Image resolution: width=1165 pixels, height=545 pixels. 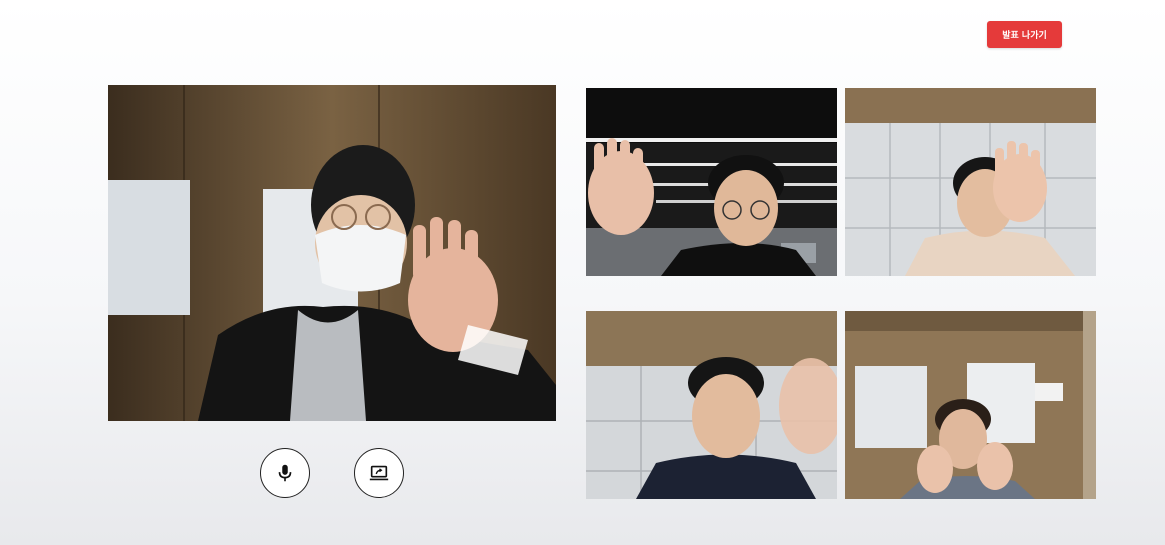 I want to click on leave-presentation-button: 발표 나가기, so click(x=1024, y=34).